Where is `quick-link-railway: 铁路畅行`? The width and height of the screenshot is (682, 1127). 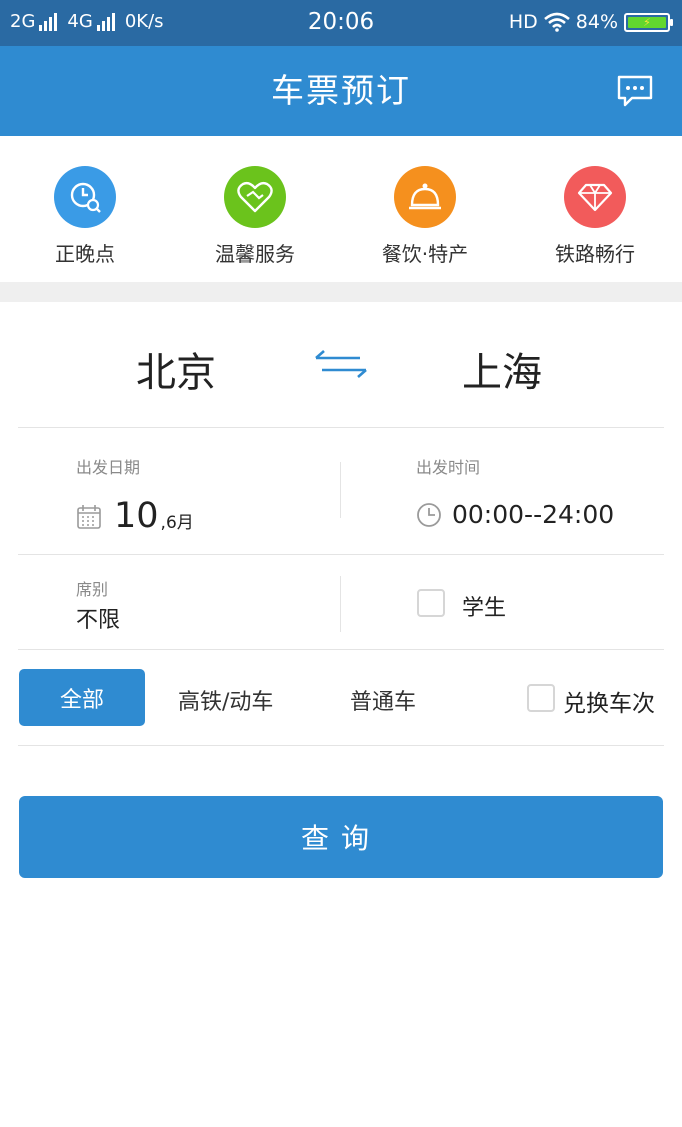
quick-link-railway: 铁路畅行 is located at coordinates (595, 216).